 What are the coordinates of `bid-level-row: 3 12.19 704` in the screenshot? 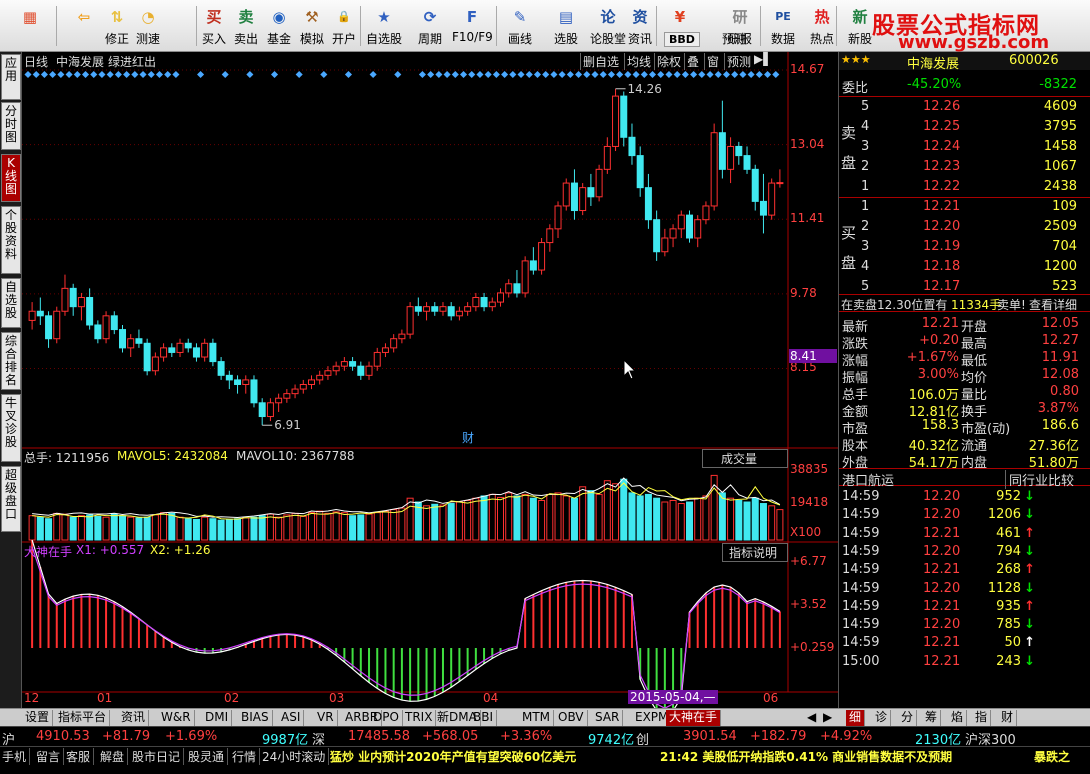 It's located at (964, 247).